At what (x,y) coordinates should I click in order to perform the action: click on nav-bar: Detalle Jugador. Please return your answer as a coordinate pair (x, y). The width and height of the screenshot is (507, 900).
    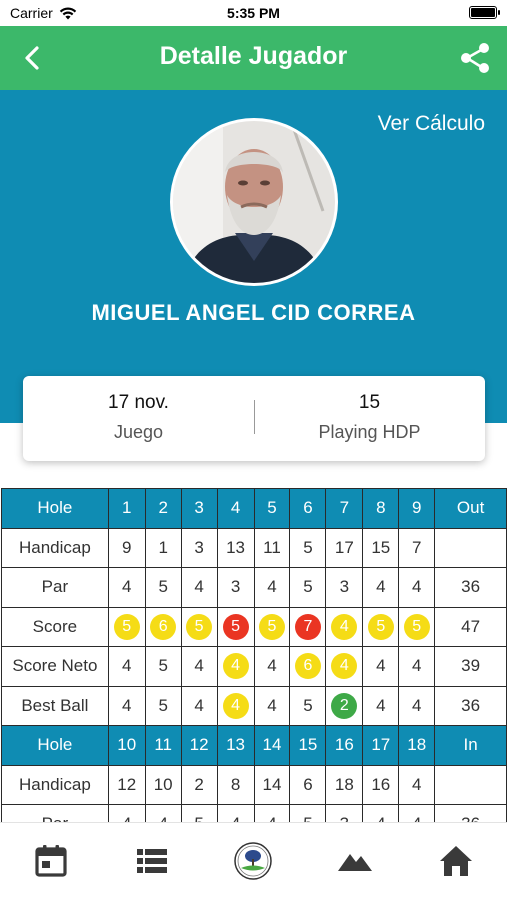
    Looking at the image, I should click on (253, 58).